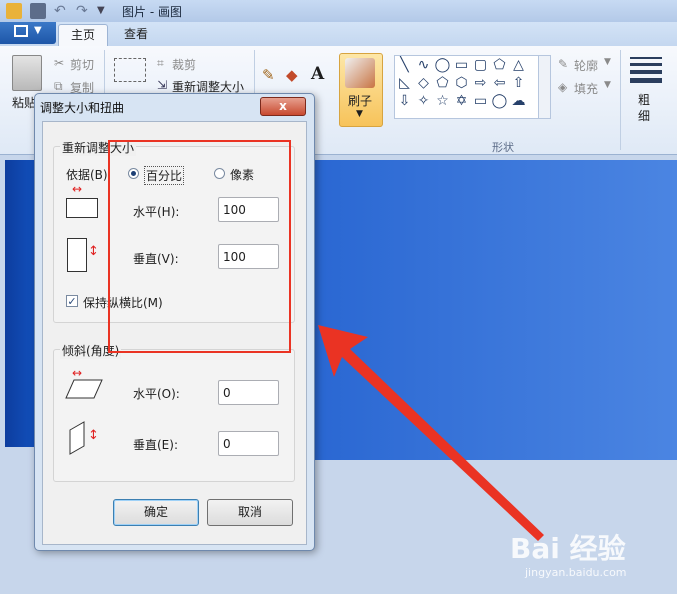 The width and height of the screenshot is (677, 594). What do you see at coordinates (423, 65) in the screenshot?
I see `curve-icon: ∿` at bounding box center [423, 65].